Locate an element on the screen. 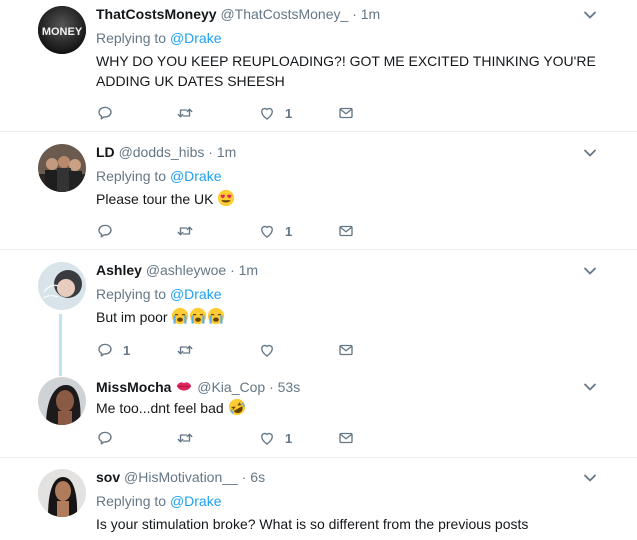 The width and height of the screenshot is (637, 540). user-handle: @HisMotivation__ is located at coordinates (181, 477).